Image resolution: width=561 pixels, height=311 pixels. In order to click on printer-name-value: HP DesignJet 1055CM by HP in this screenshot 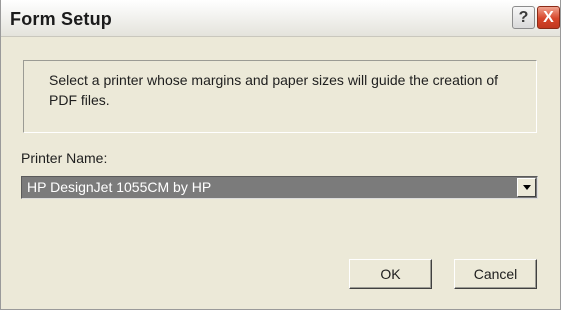, I will do `click(119, 187)`.